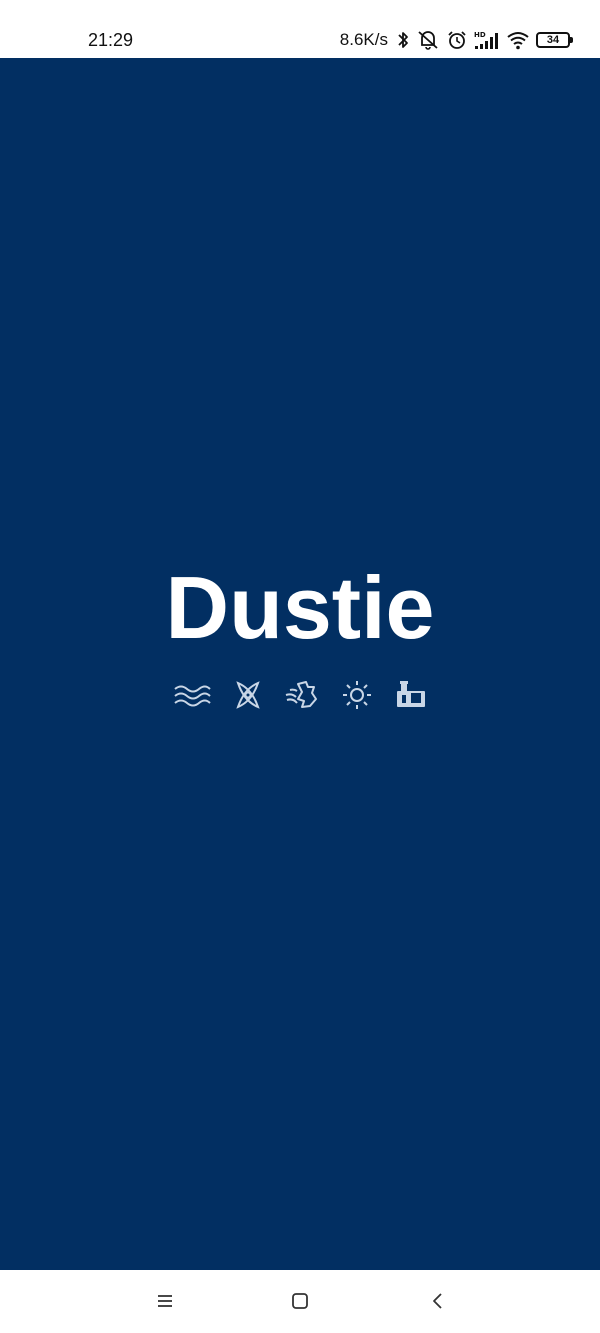 This screenshot has height=1333, width=600. I want to click on status-bar: 21:29 8.6K/s HD 34, so click(300, 29).